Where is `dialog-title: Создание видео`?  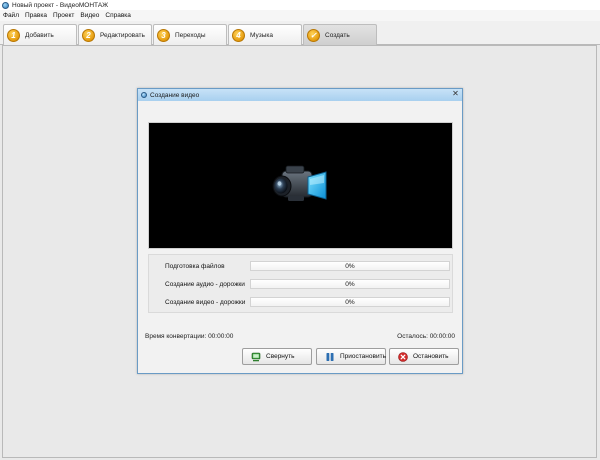
dialog-title: Создание видео is located at coordinates (175, 95).